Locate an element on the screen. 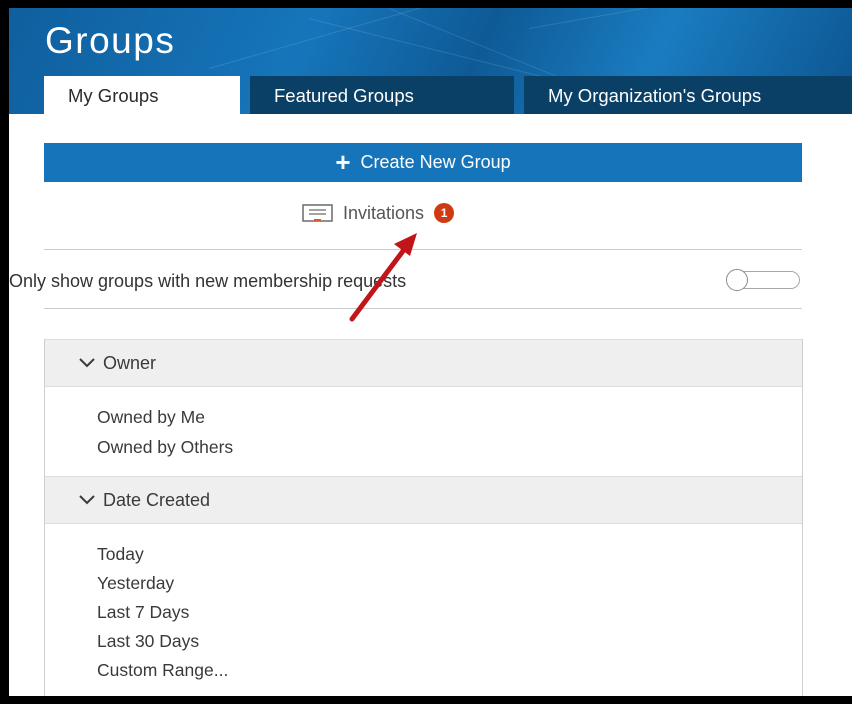 This screenshot has height=704, width=852. filter-today: Today is located at coordinates (120, 554).